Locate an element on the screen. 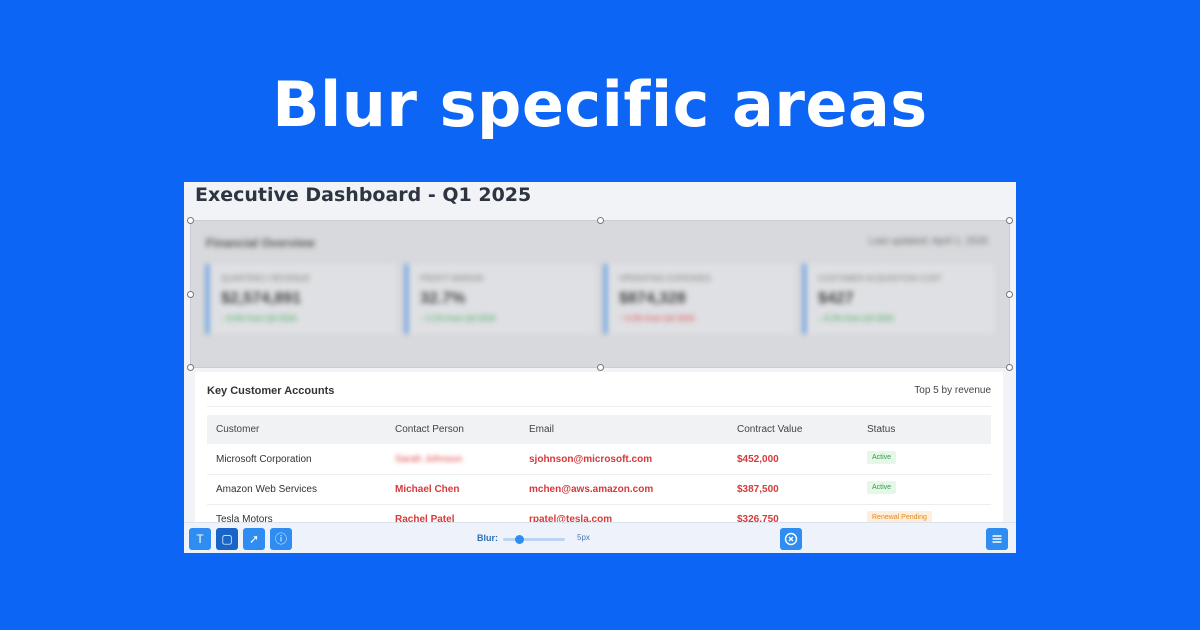 The height and width of the screenshot is (630, 1200). metric-value: $874,328 is located at coordinates (652, 298).